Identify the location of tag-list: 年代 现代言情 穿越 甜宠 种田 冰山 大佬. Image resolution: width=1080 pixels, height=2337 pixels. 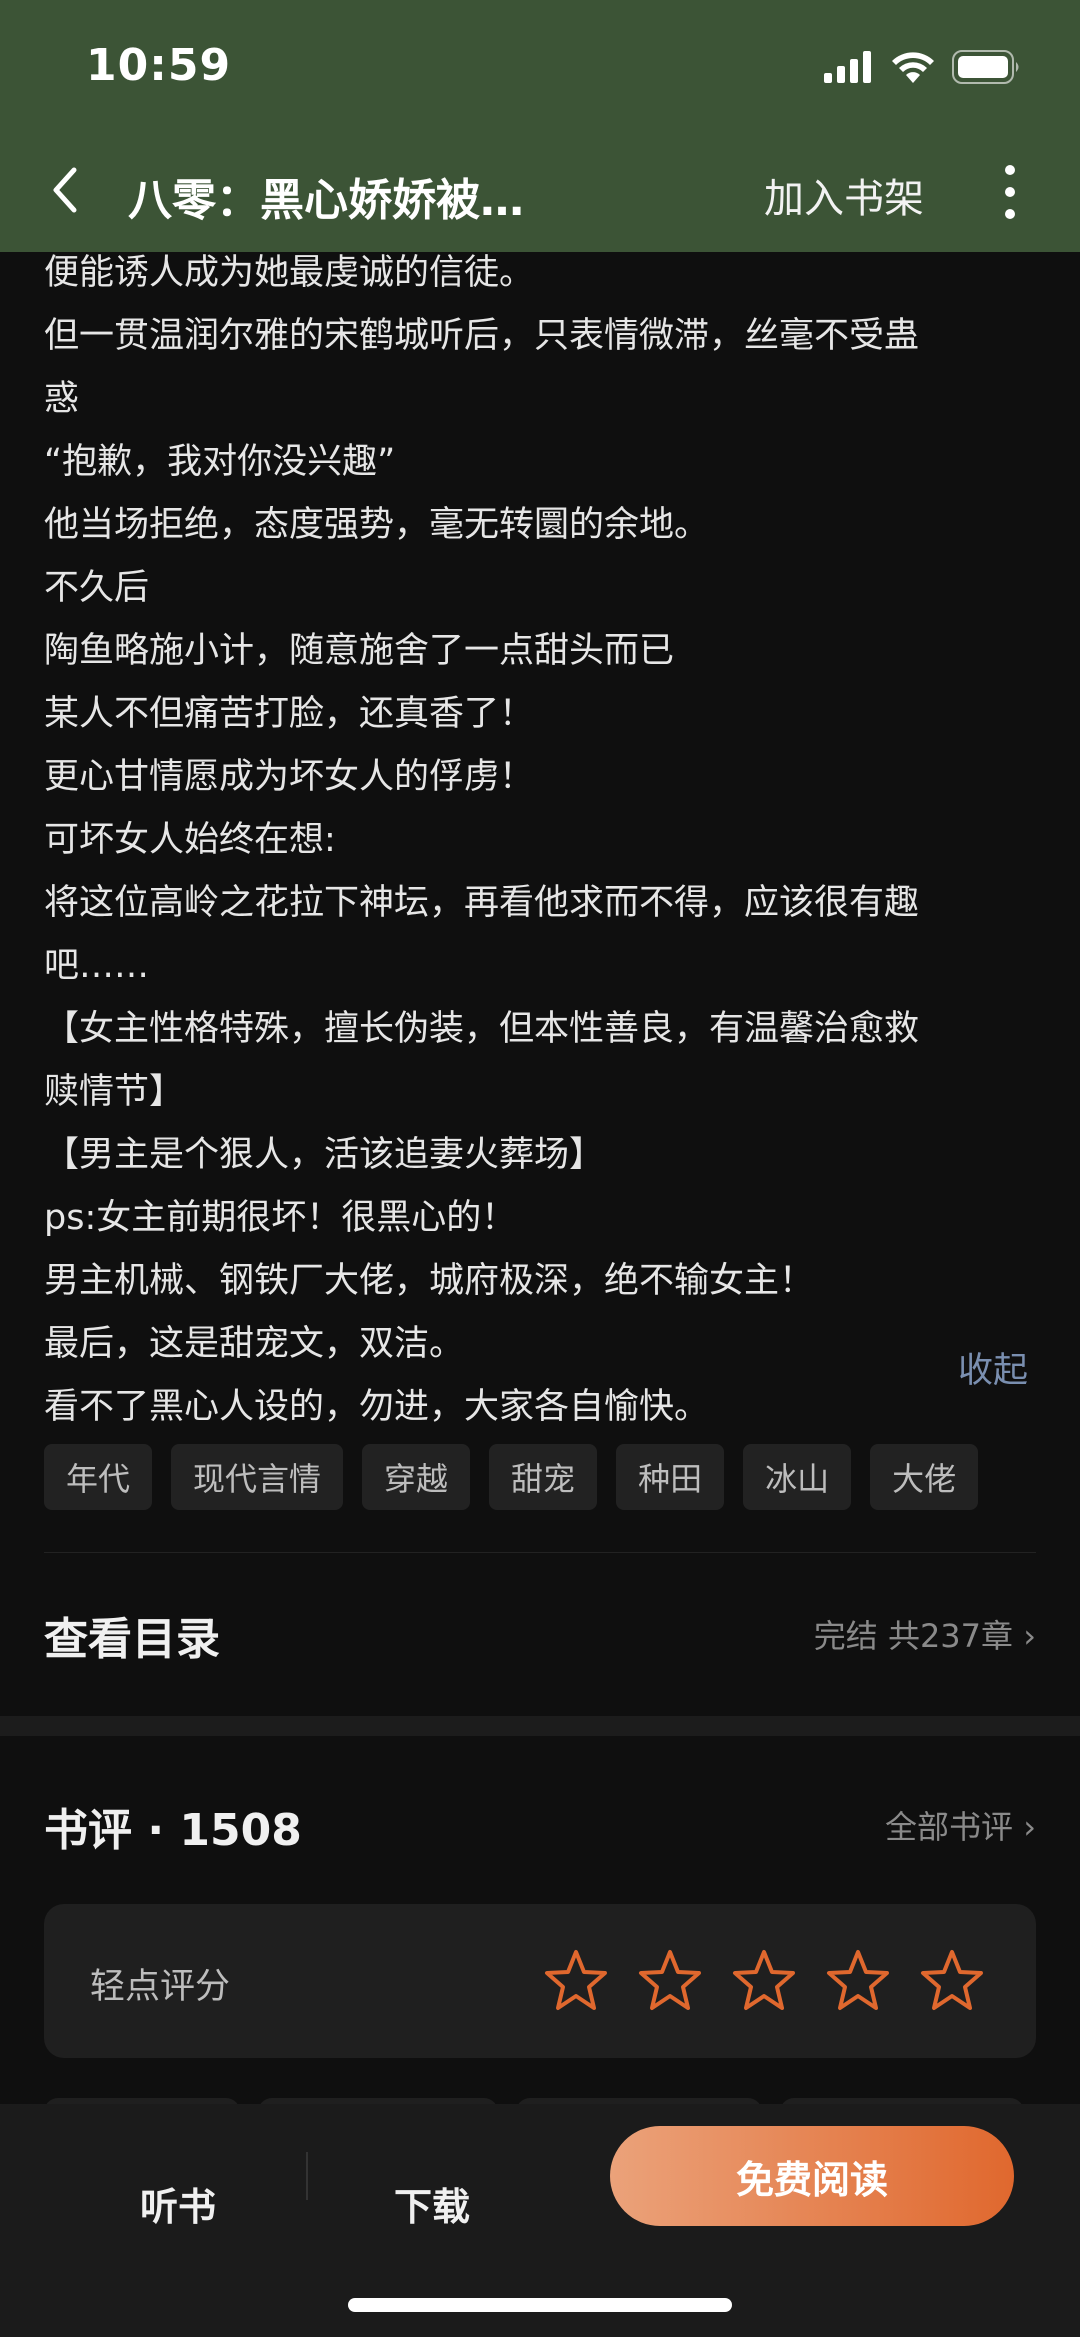
(511, 1477).